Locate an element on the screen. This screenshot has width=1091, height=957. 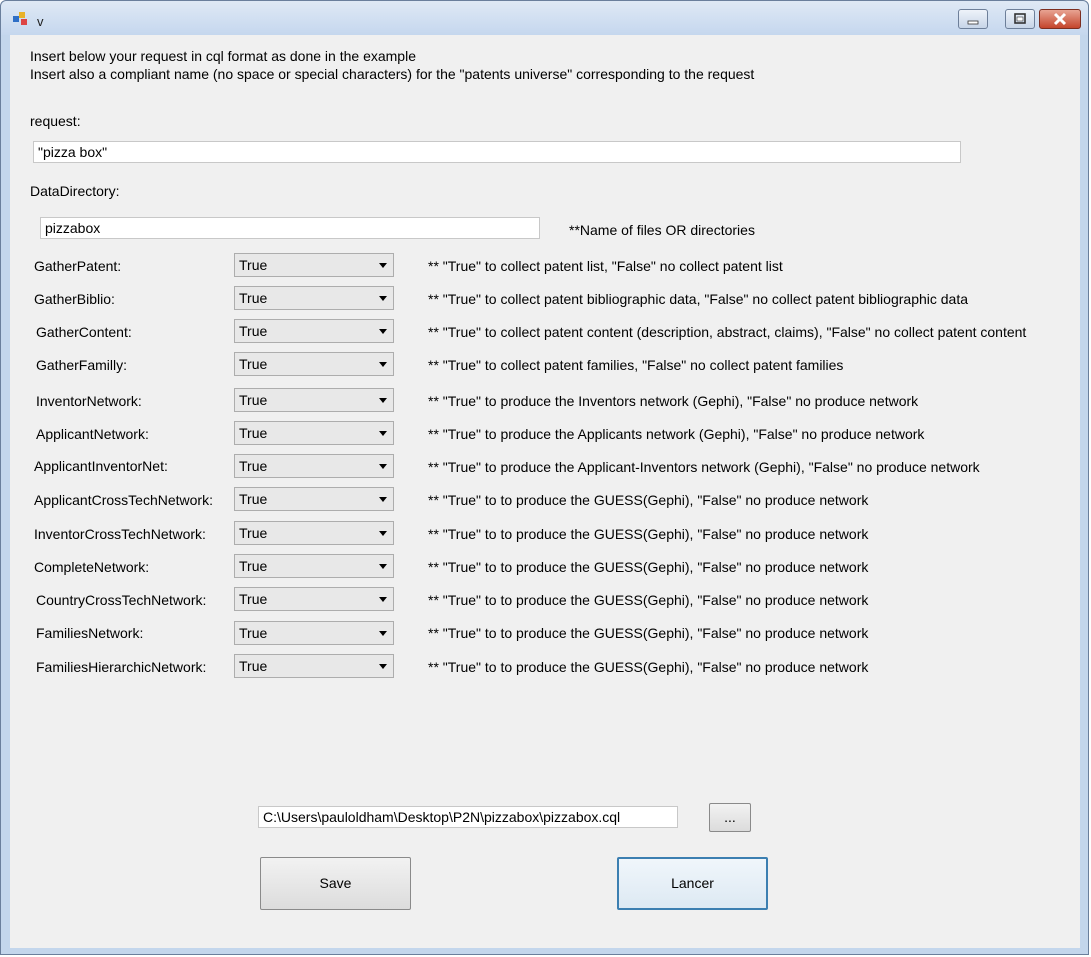
restore-icon is located at coordinates (1020, 18).